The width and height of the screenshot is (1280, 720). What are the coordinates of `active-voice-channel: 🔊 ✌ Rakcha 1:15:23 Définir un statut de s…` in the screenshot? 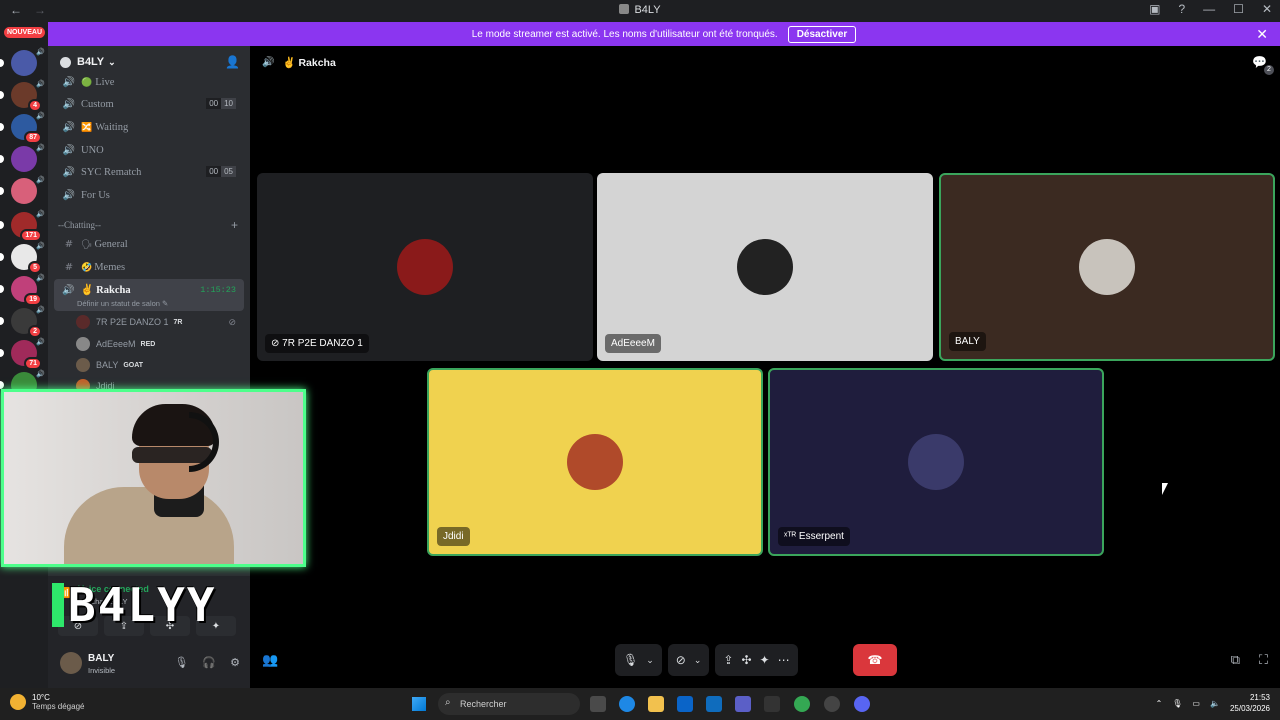 It's located at (149, 295).